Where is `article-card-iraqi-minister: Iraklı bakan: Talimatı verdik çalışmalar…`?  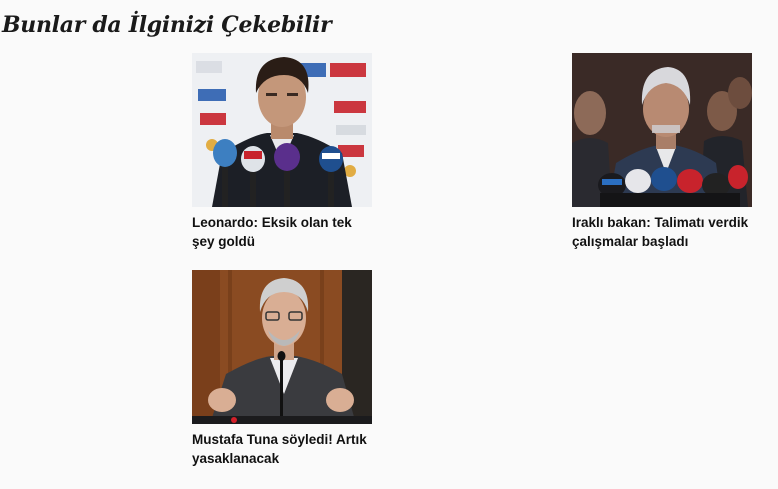 article-card-iraqi-minister: Iraklı bakan: Talimatı verdik çalışmalar… is located at coordinates (662, 152).